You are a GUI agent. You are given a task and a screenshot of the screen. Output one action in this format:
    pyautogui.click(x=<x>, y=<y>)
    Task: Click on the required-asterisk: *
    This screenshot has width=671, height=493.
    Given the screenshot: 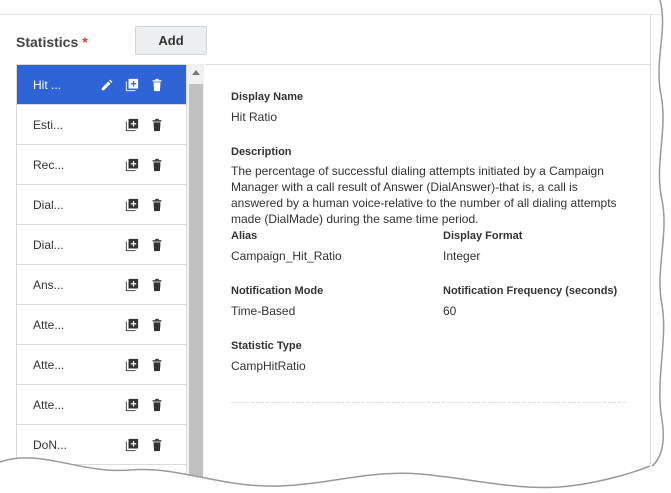 What is the action you would take?
    pyautogui.click(x=85, y=42)
    